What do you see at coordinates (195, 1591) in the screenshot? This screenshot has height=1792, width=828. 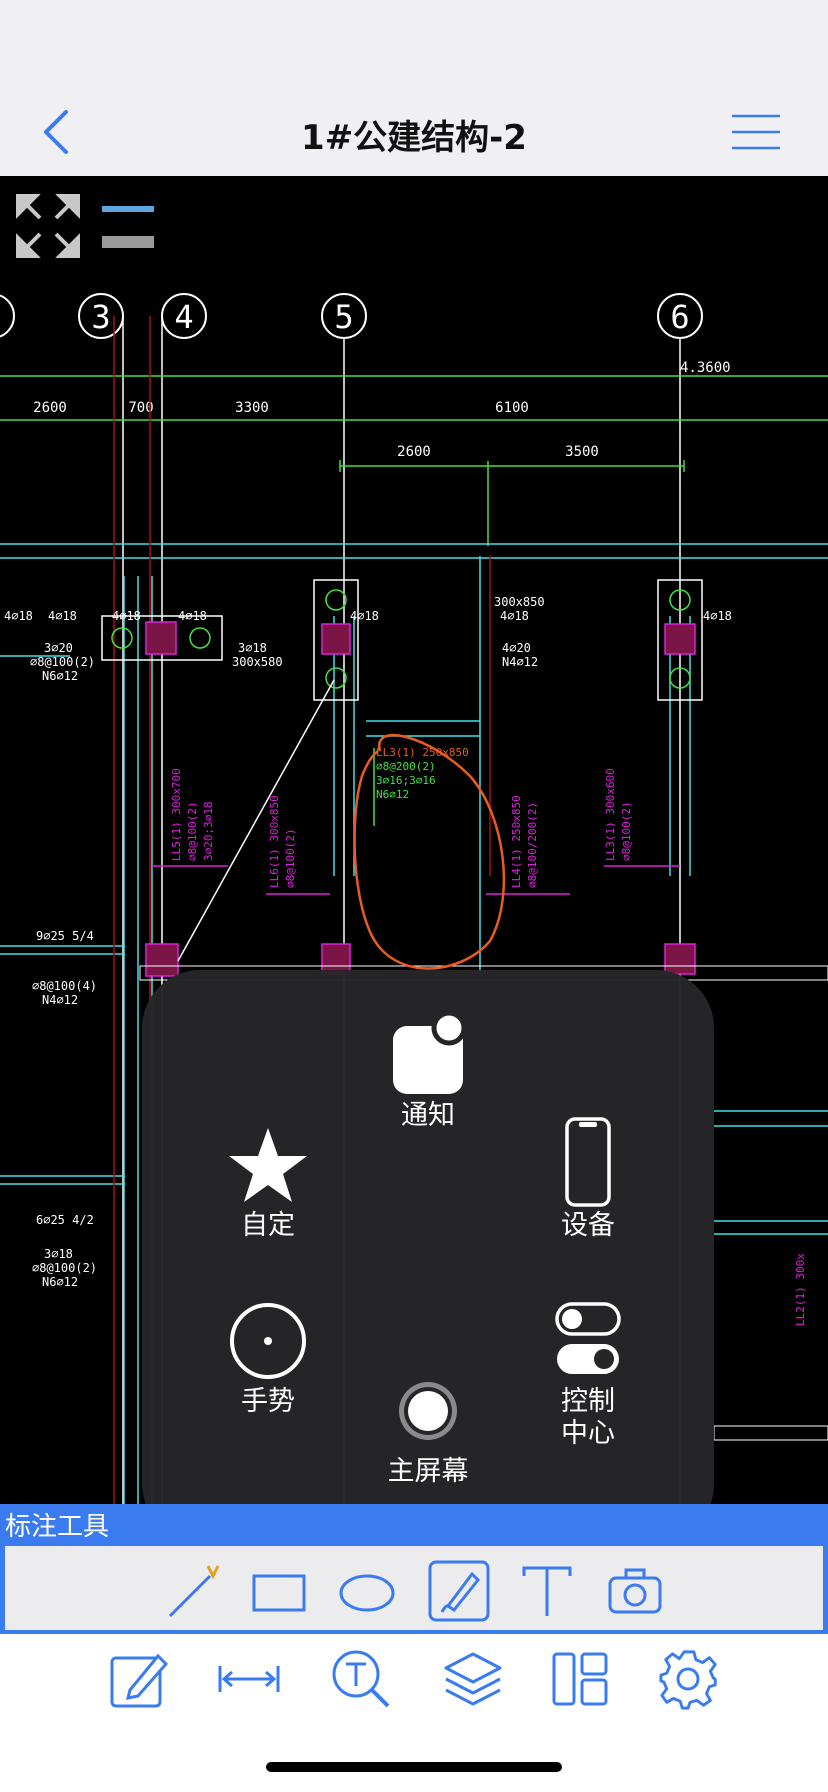 I see `line-tool-icon` at bounding box center [195, 1591].